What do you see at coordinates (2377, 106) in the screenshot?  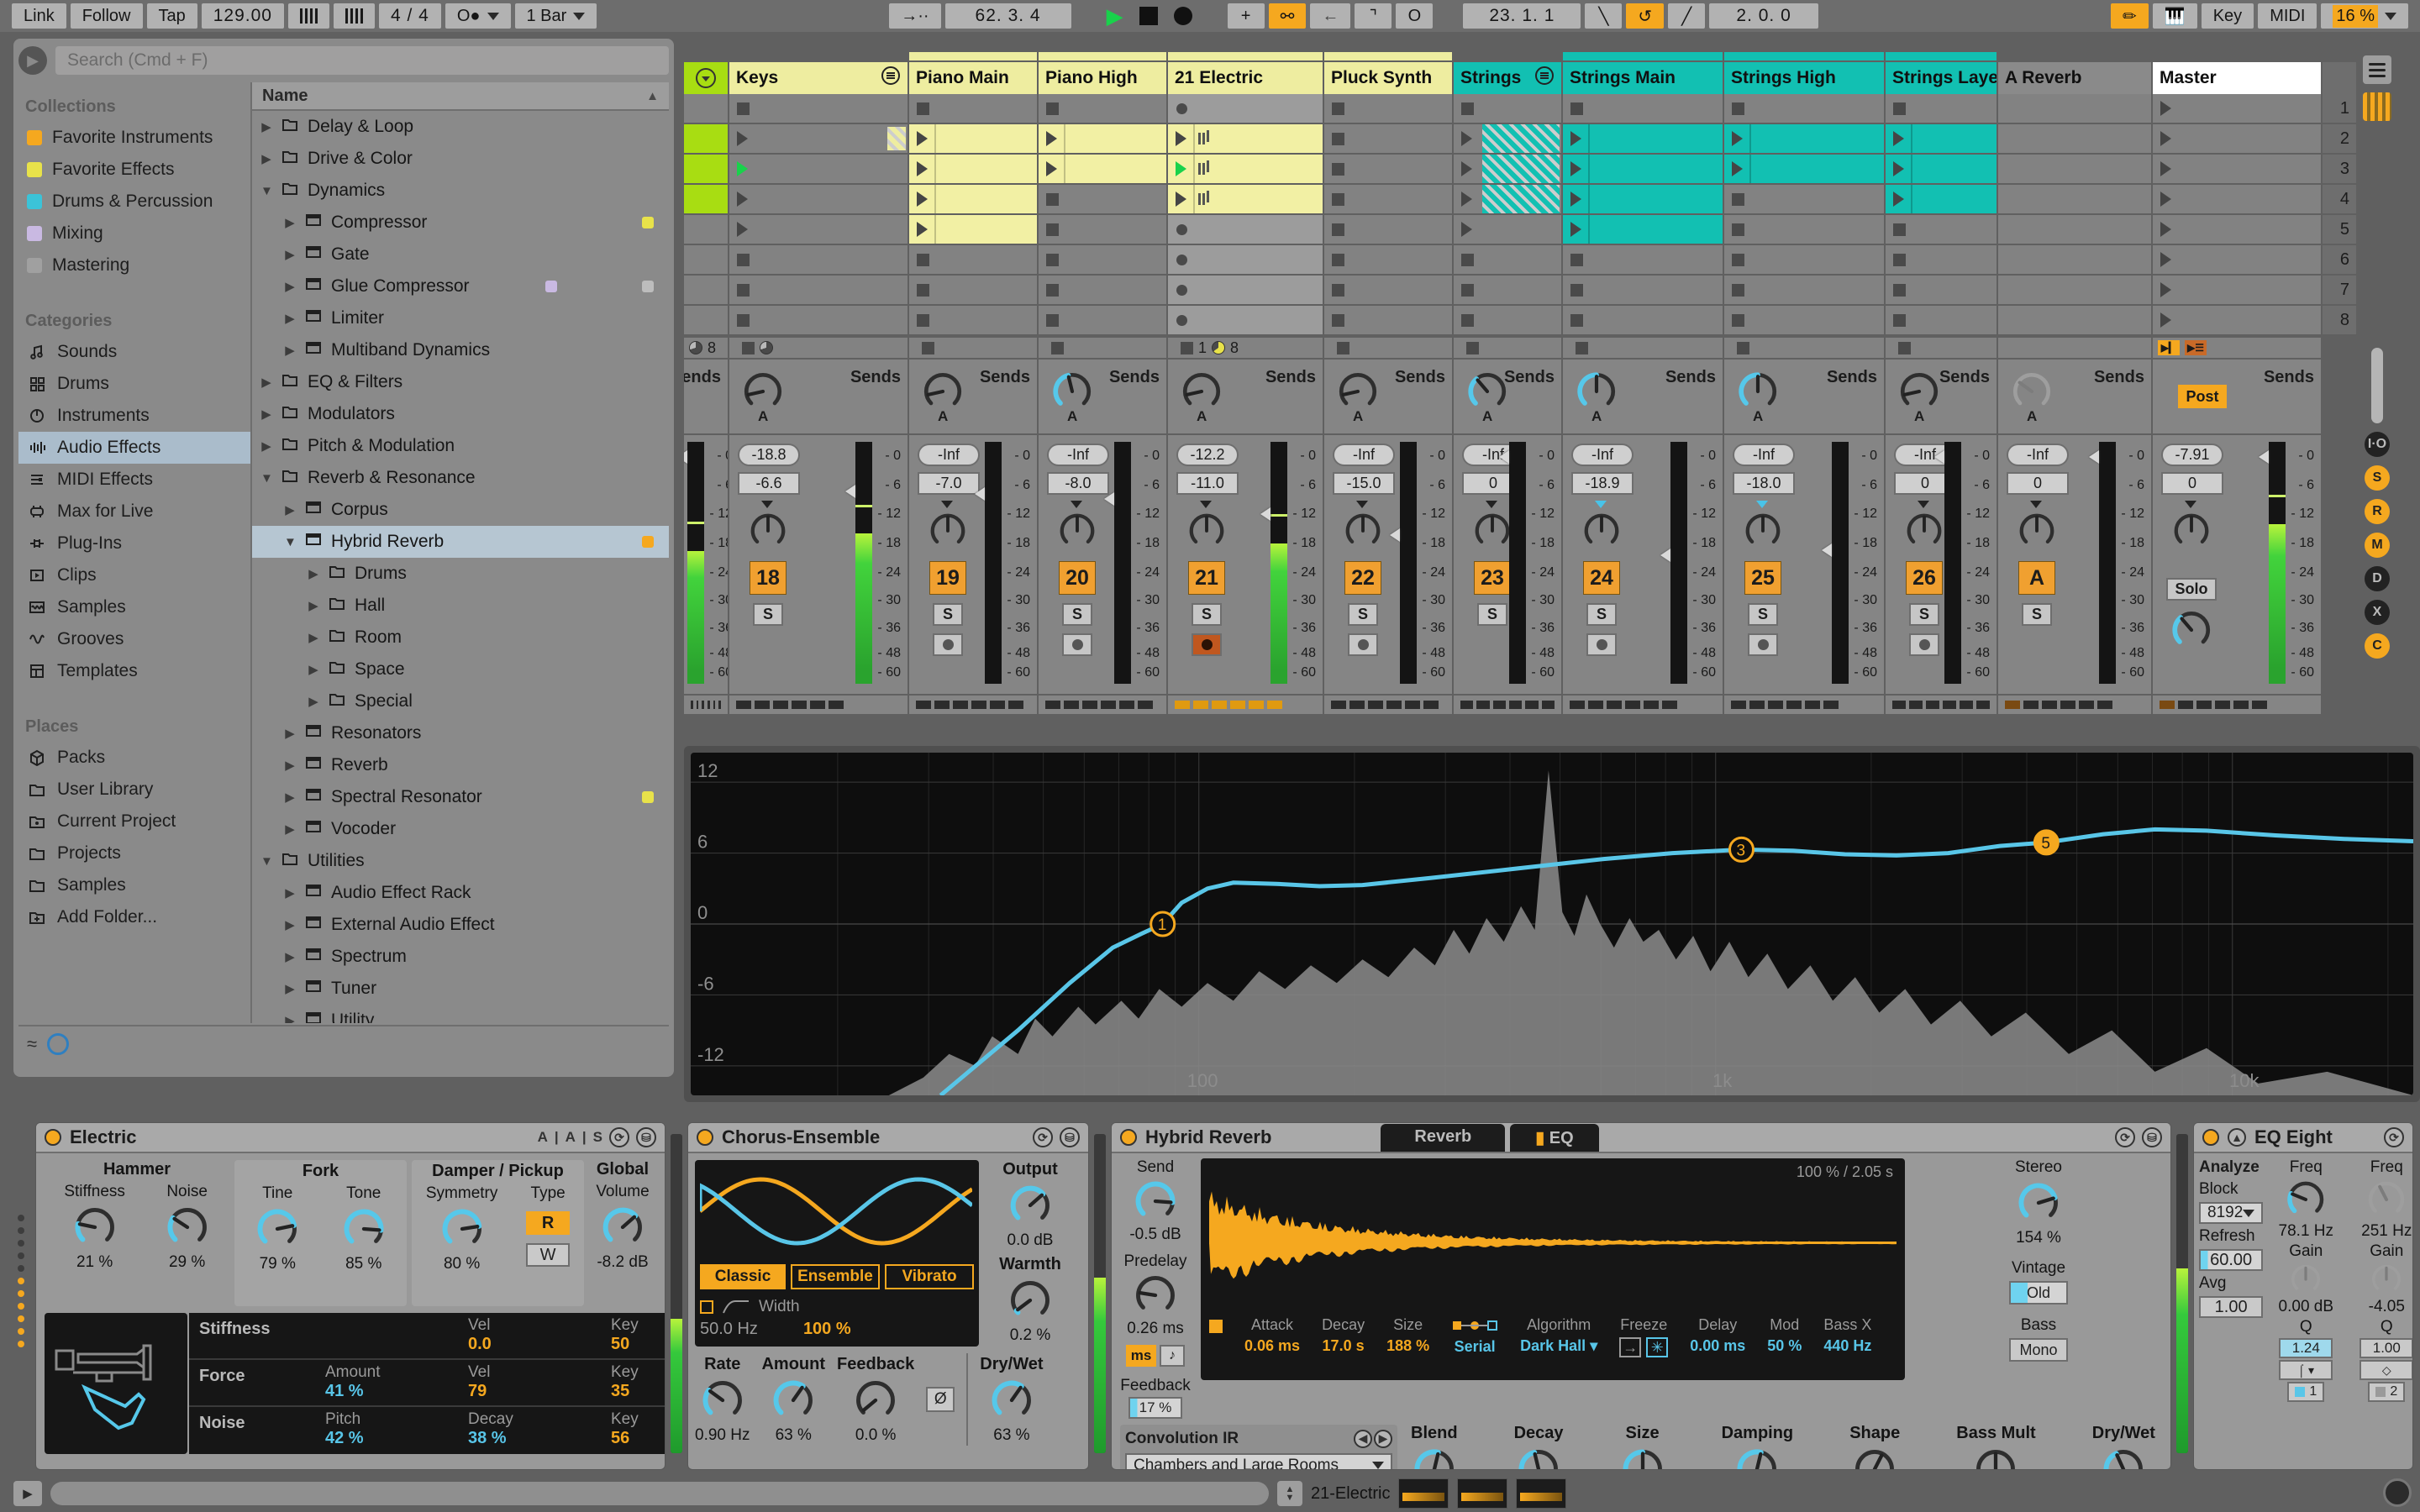 I see `io-meter-icon` at bounding box center [2377, 106].